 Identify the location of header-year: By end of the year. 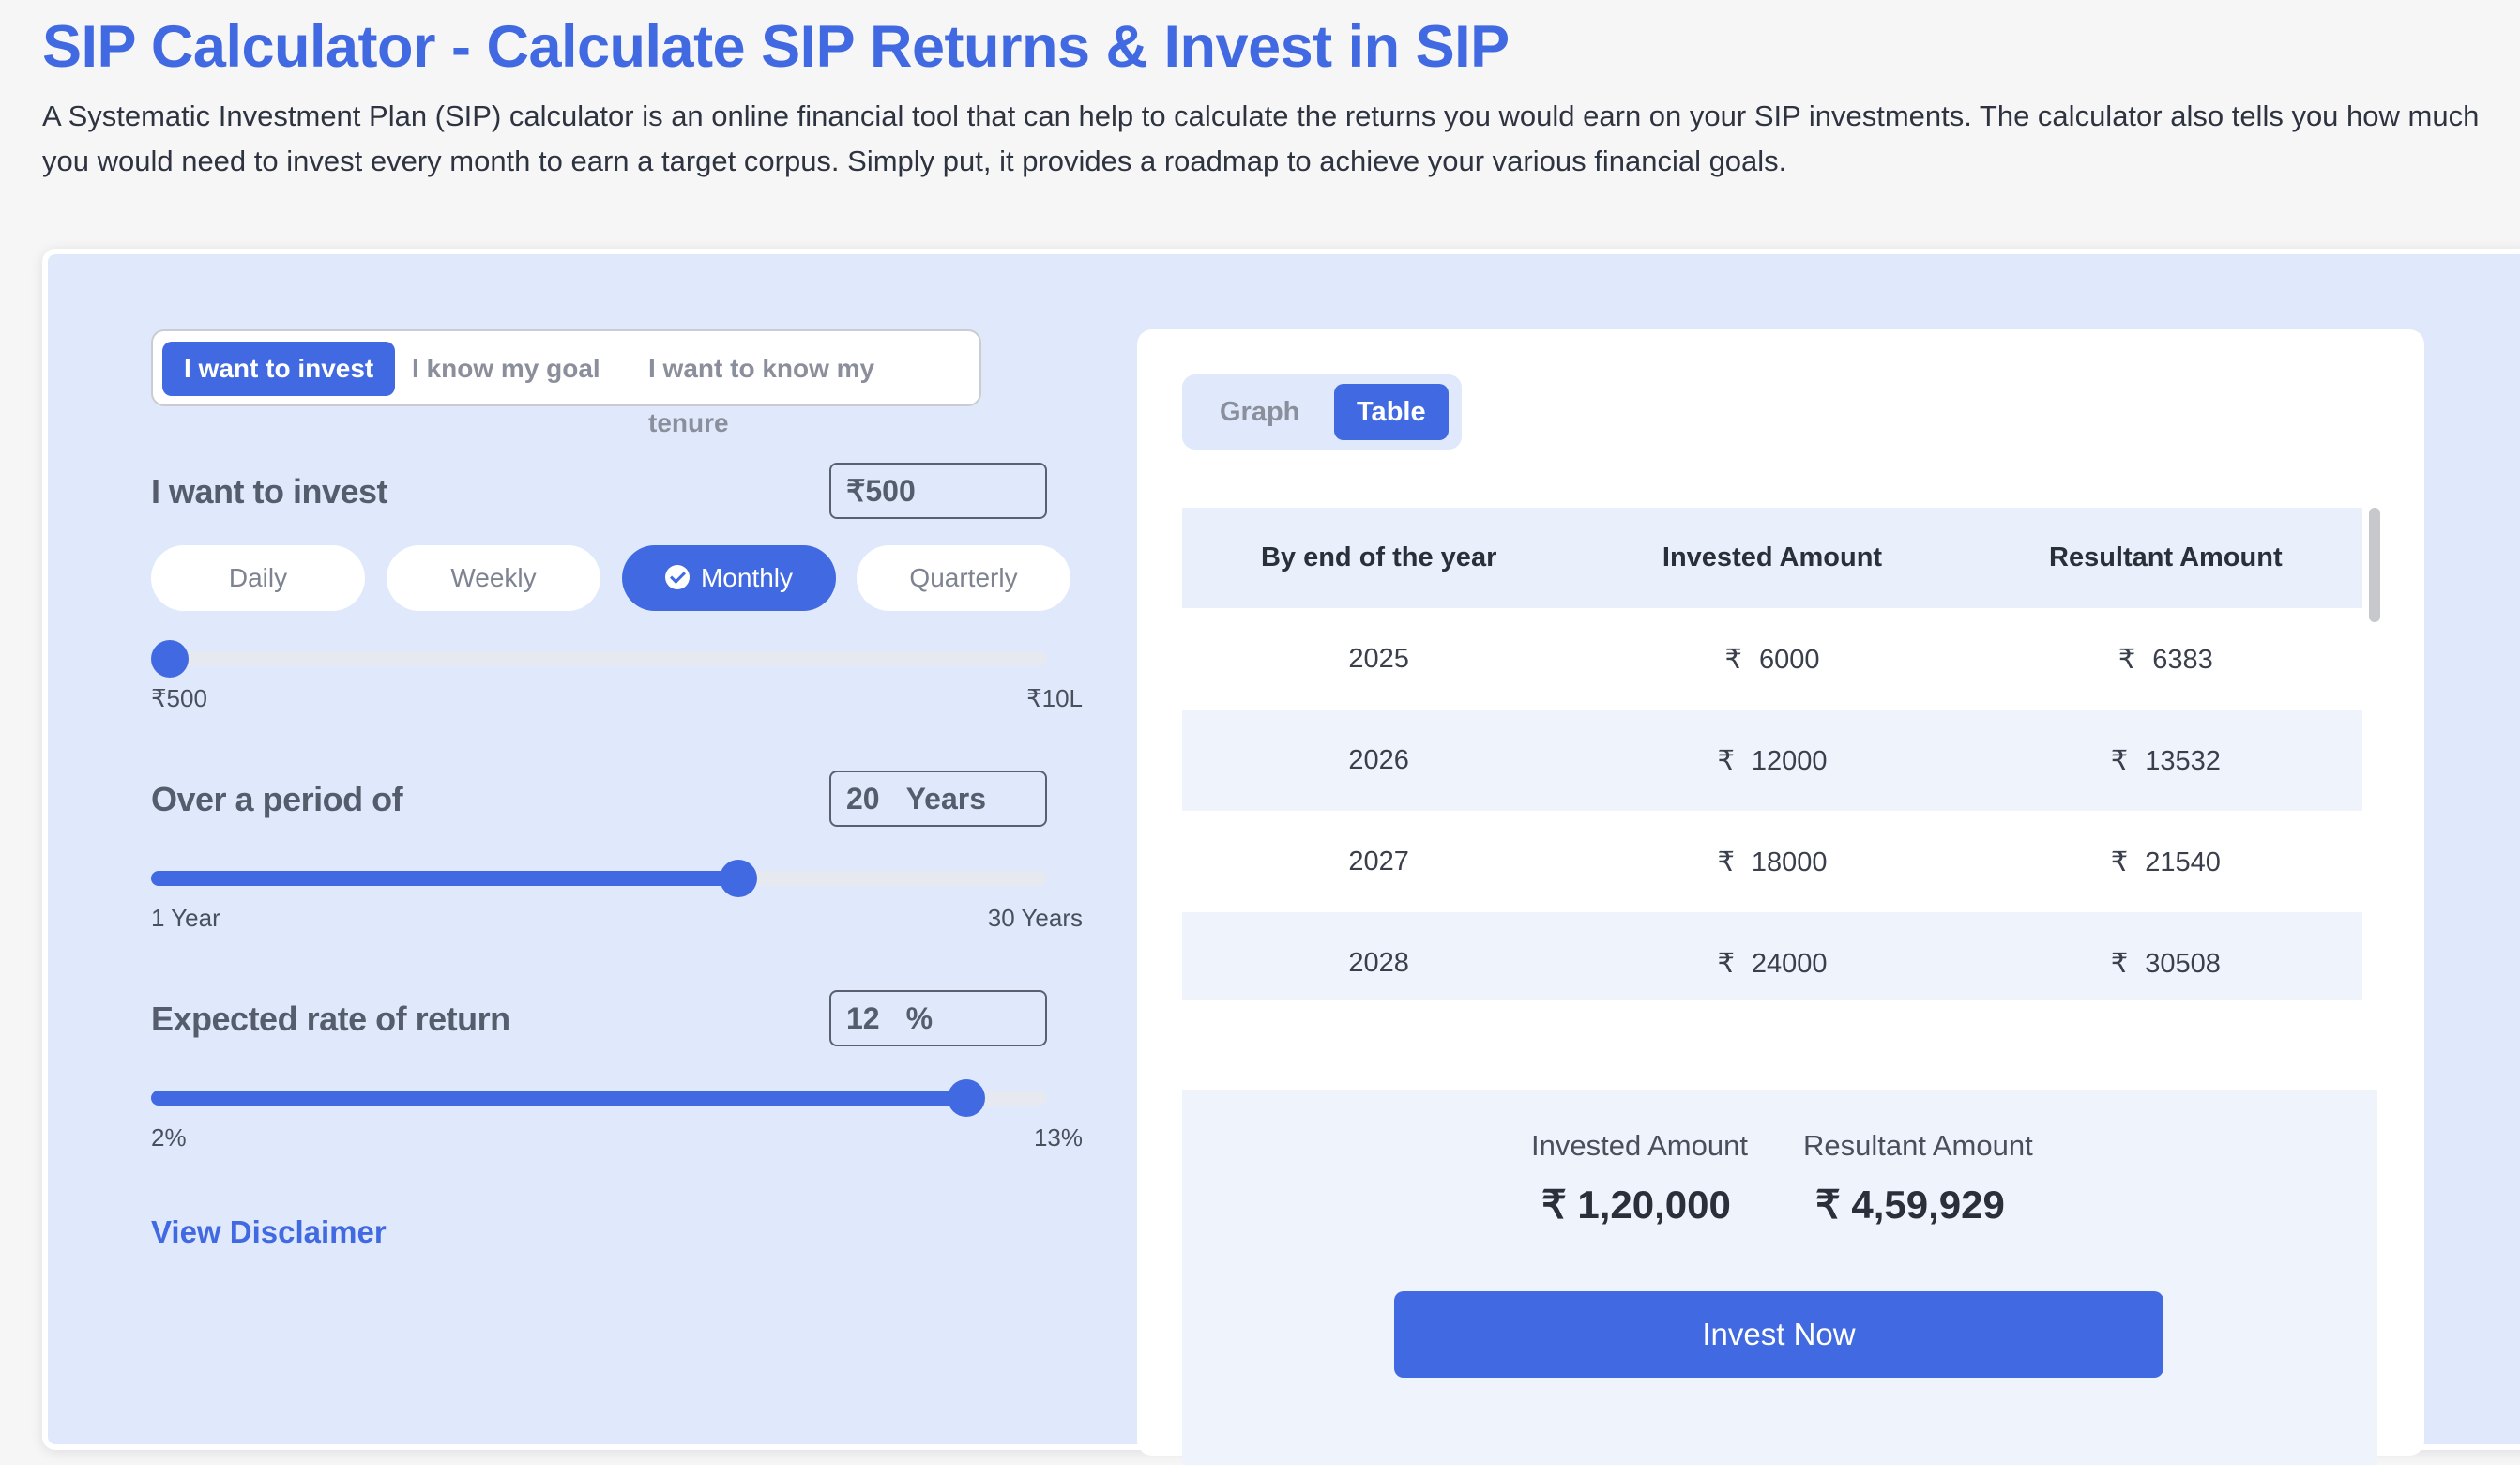
(1379, 558).